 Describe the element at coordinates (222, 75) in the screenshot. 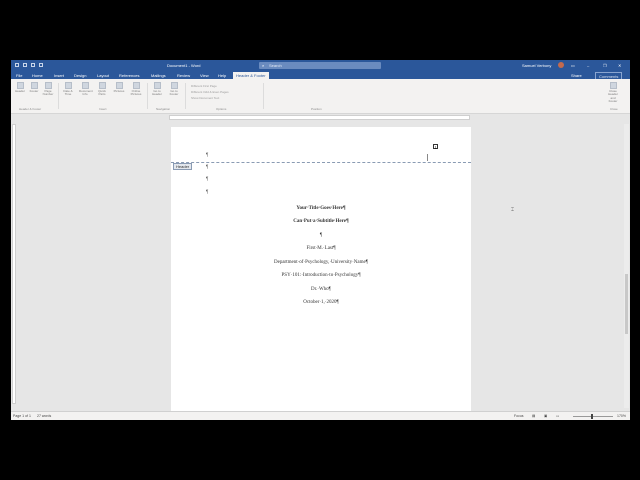

I see `tab-help: Help` at that location.